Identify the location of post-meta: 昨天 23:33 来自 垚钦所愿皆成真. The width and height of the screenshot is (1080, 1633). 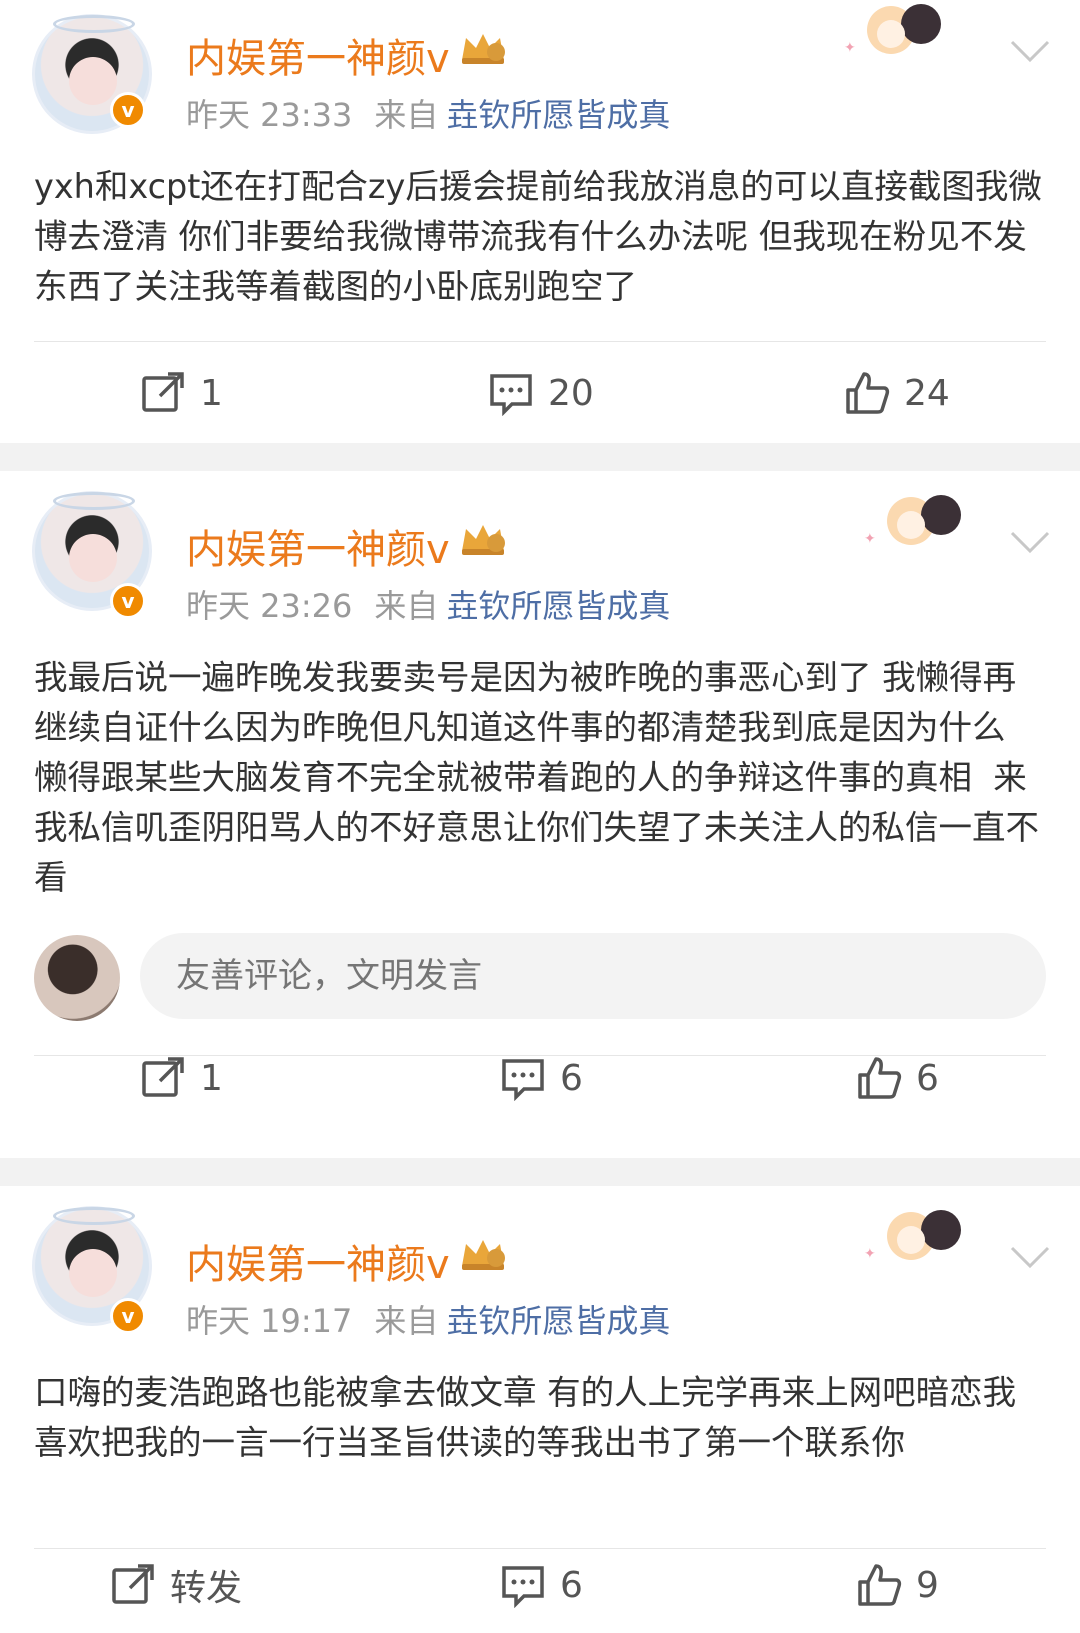
(428, 113).